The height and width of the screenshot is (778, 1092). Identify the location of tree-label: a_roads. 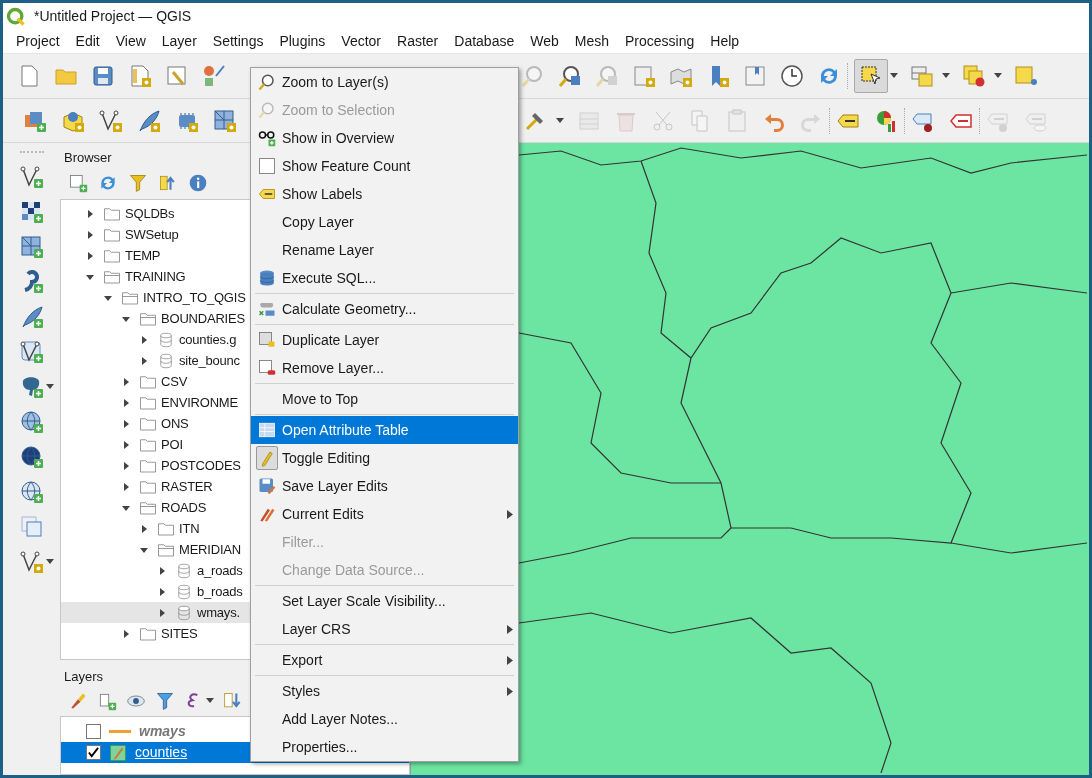
(220, 570).